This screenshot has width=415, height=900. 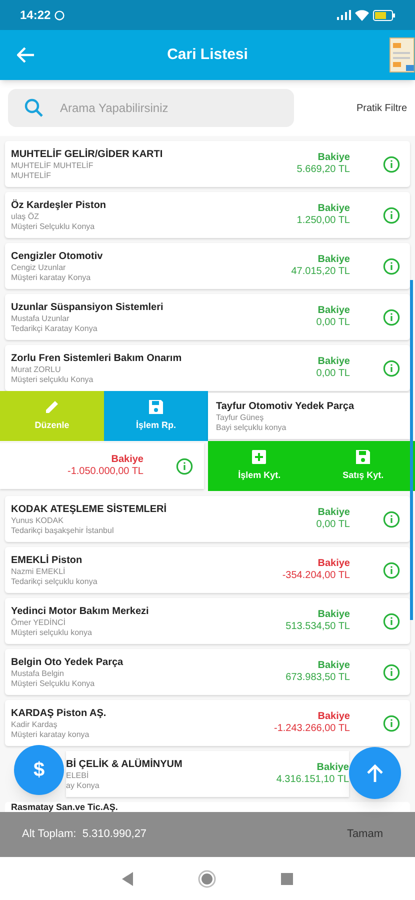 What do you see at coordinates (309, 416) in the screenshot?
I see `account-card: Tayfur Otomotiv Yedek Parça Tayfur Güneş Bayi selçuklu konya` at bounding box center [309, 416].